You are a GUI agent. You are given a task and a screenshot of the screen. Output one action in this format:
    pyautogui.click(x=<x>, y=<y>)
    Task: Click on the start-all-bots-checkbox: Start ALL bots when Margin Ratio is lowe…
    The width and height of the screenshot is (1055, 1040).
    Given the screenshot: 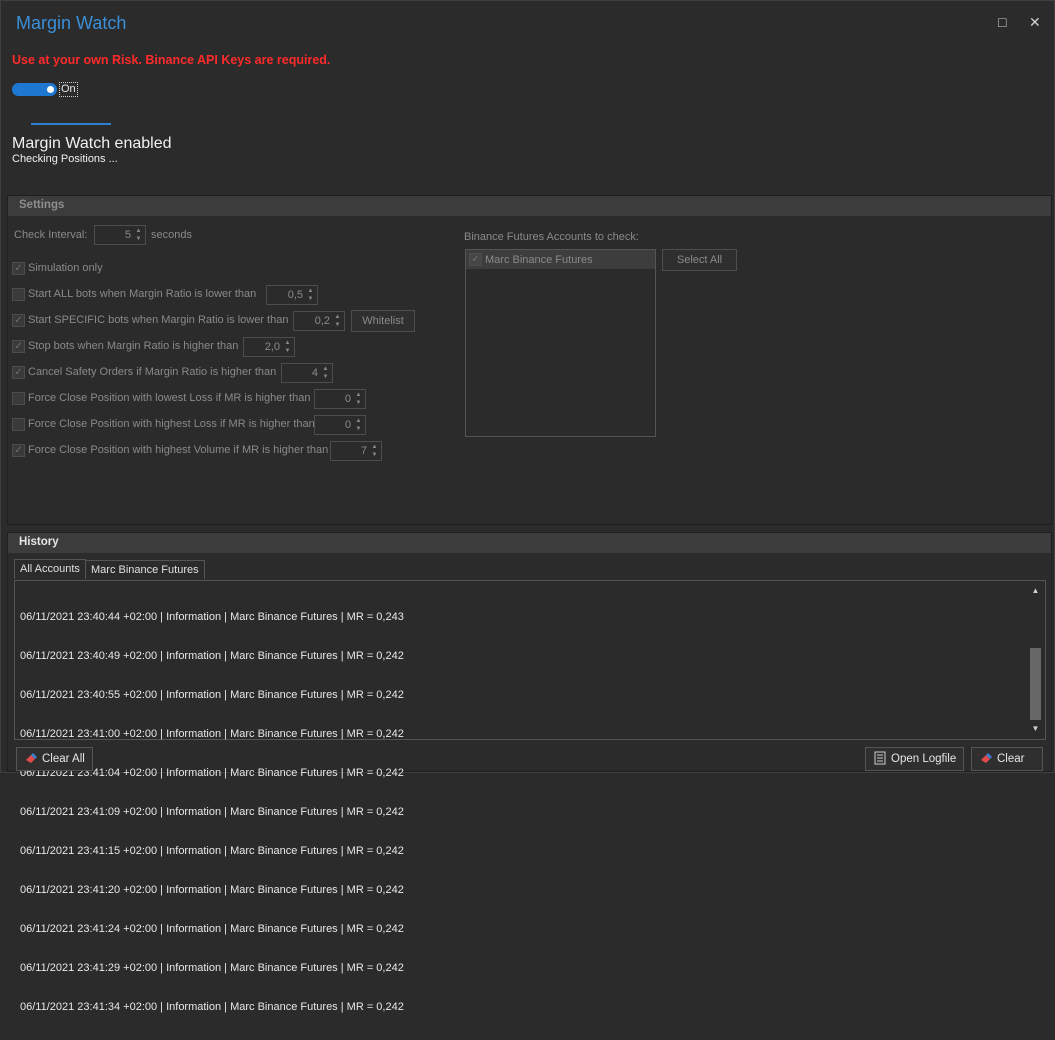 What is the action you would take?
    pyautogui.click(x=134, y=294)
    